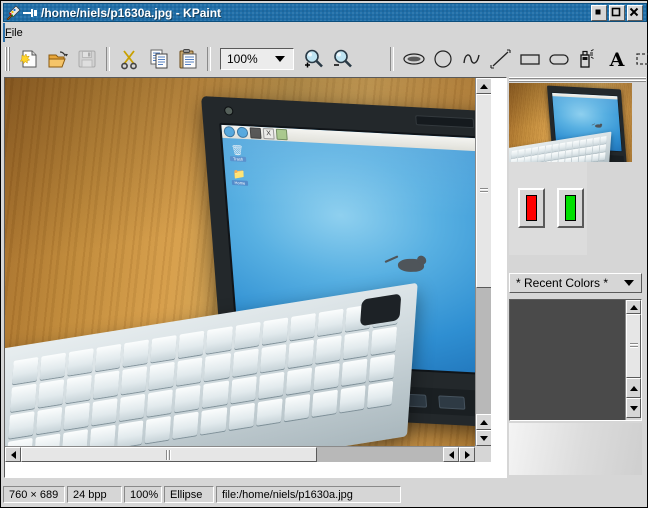 This screenshot has height=508, width=648. Describe the element at coordinates (94, 494) in the screenshot. I see `color-depth: 24 bpp` at that location.